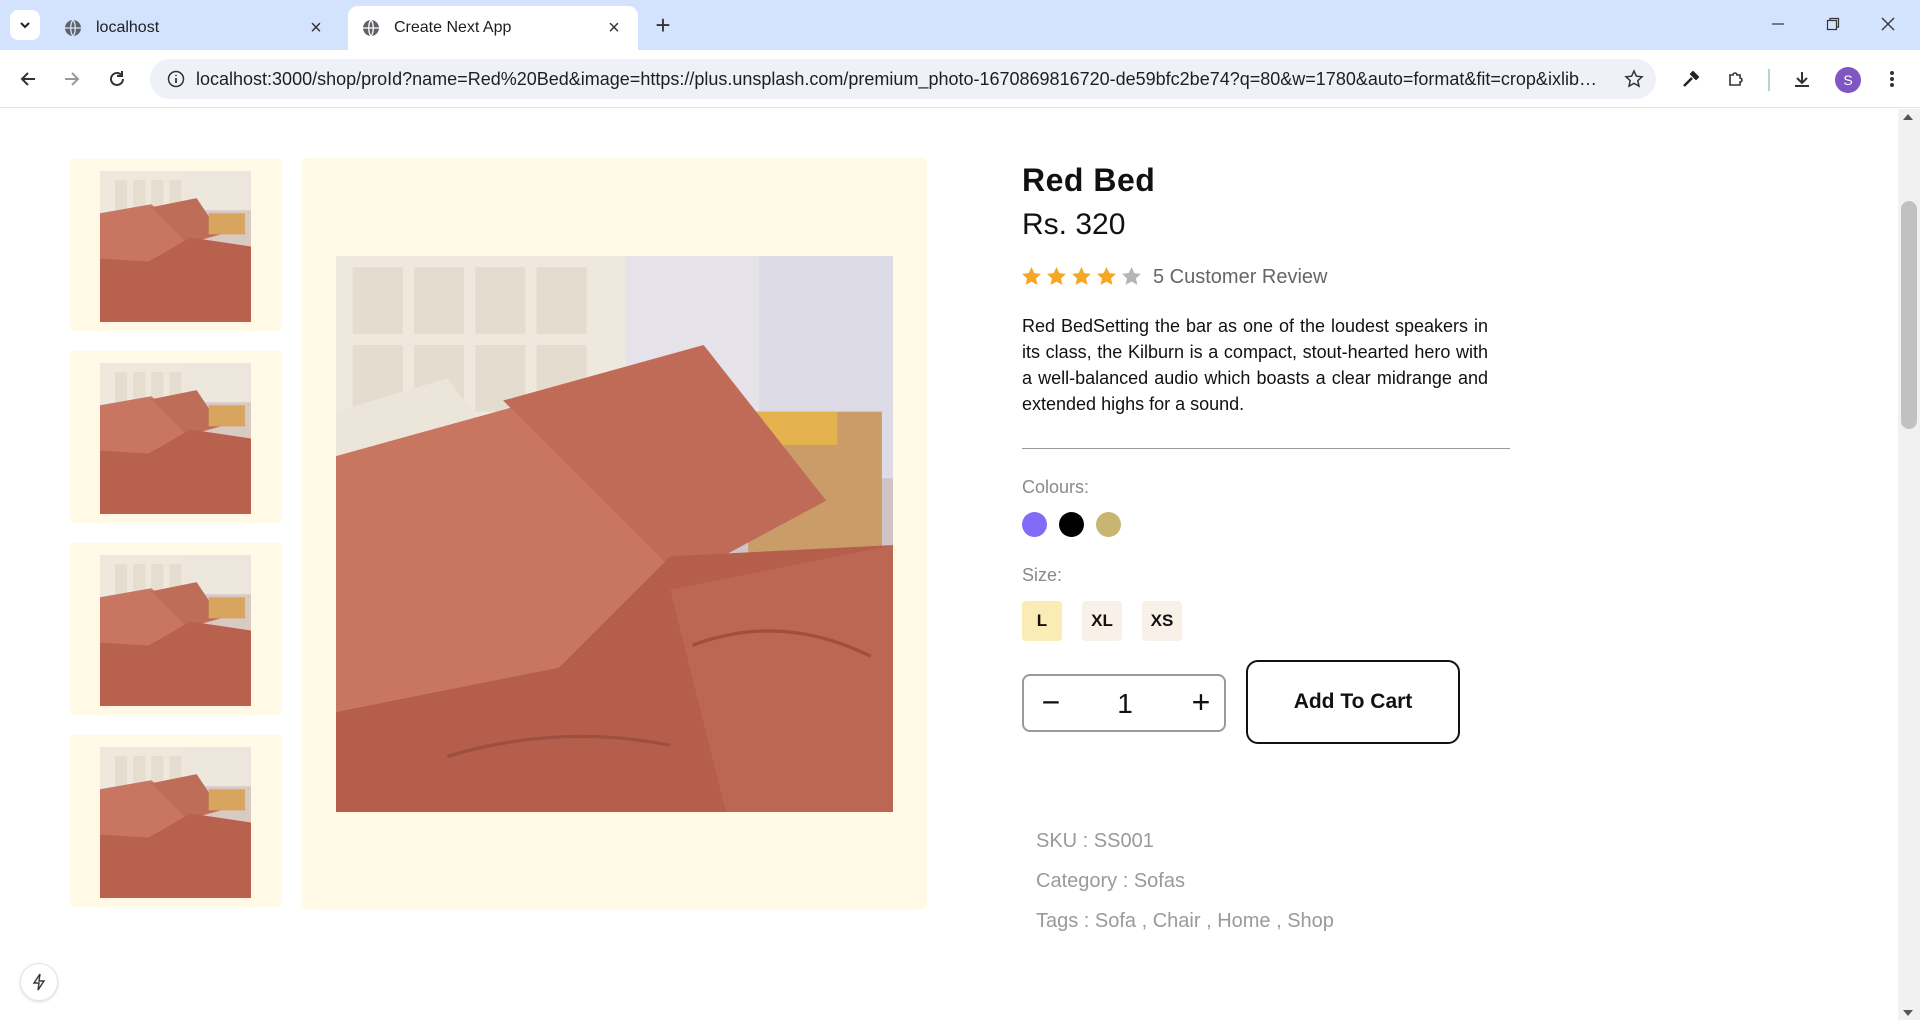 The image size is (1920, 1020). I want to click on size-label: Size:, so click(1042, 575).